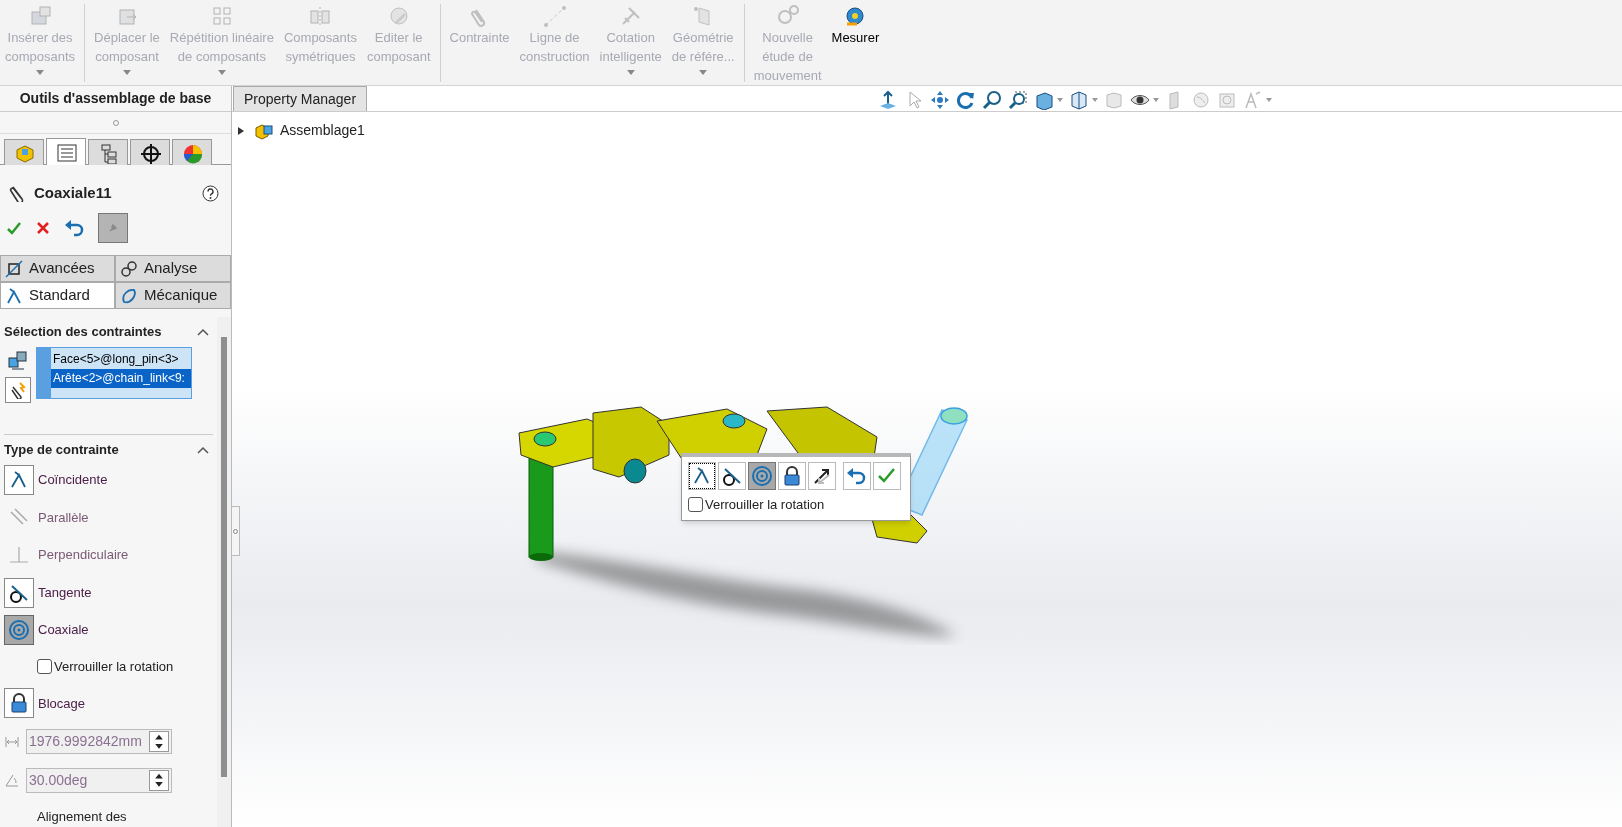 This screenshot has width=1622, height=827. I want to click on mate-type-label: Perpendiculaire, so click(83, 555).